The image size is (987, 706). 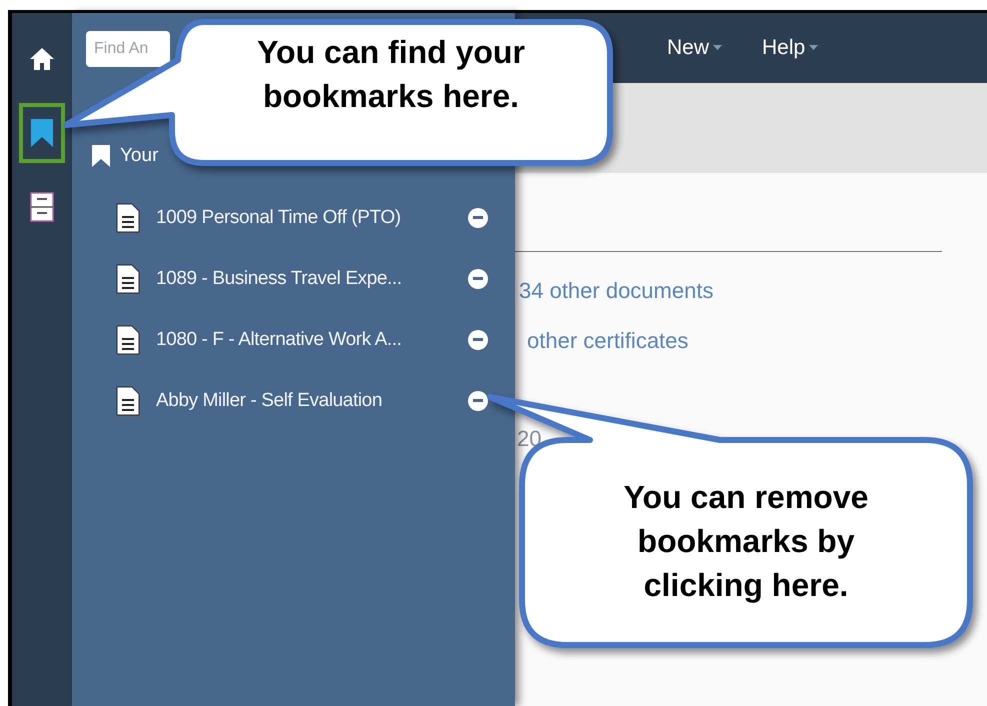 I want to click on callout-text: You can remove bookmarks by clicking here., so click(x=746, y=541).